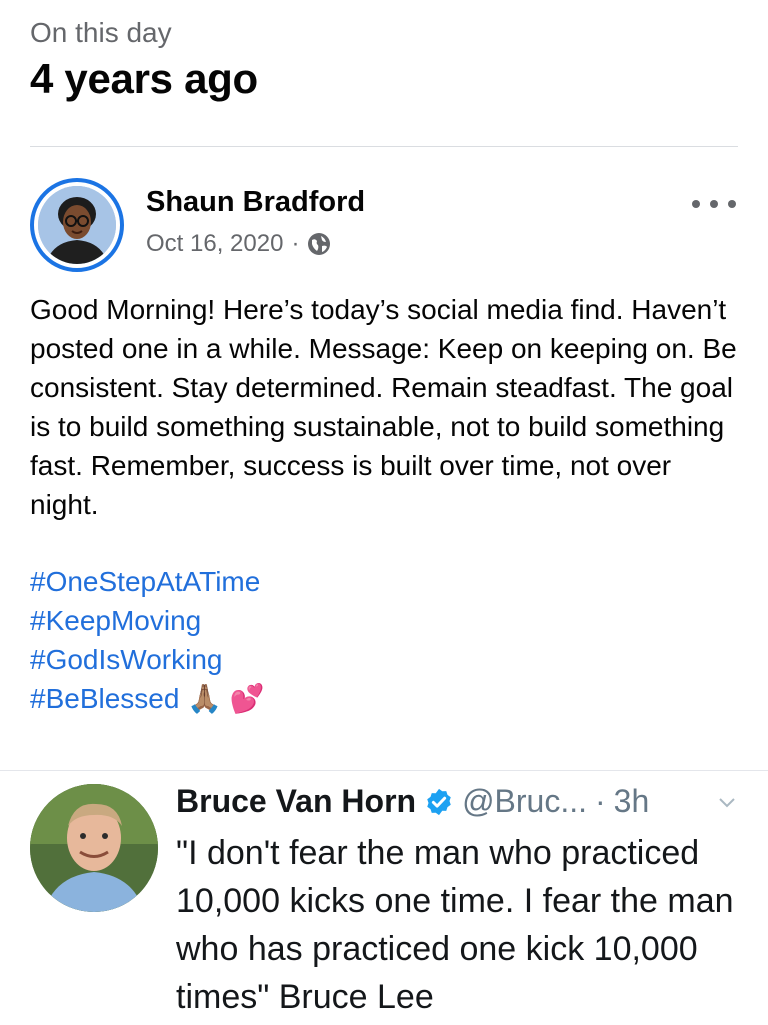 This screenshot has width=768, height=1025. I want to click on hashtag-link: #OneStepAtATime, so click(387, 581).